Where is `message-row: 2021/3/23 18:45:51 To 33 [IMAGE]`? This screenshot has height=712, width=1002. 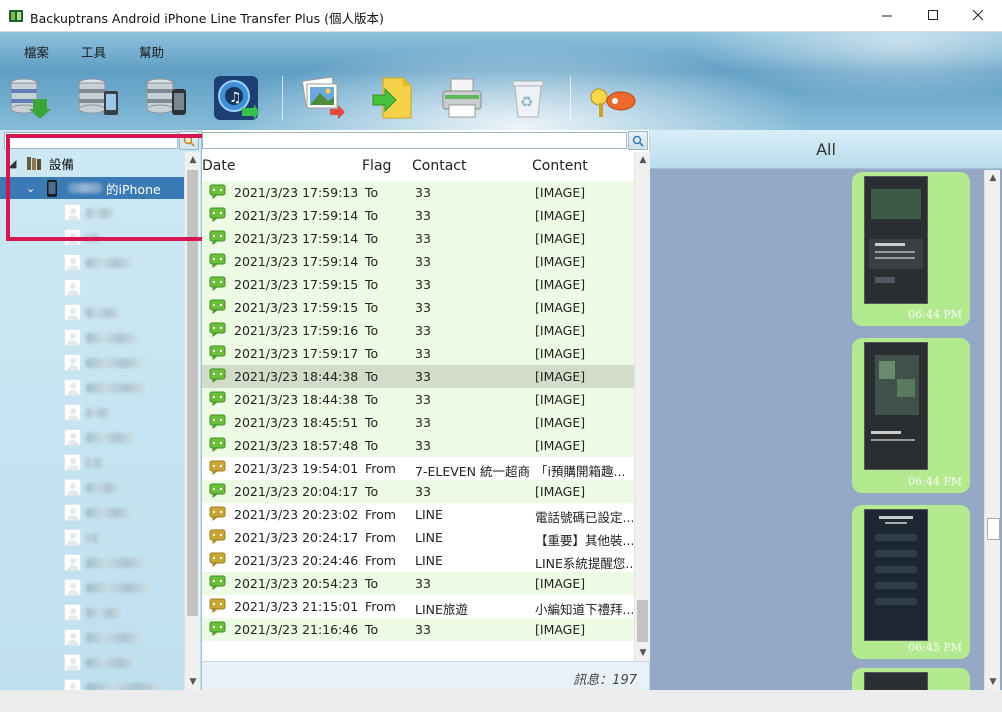
message-row: 2021/3/23 18:45:51 To 33 [IMAGE] is located at coordinates (418, 422).